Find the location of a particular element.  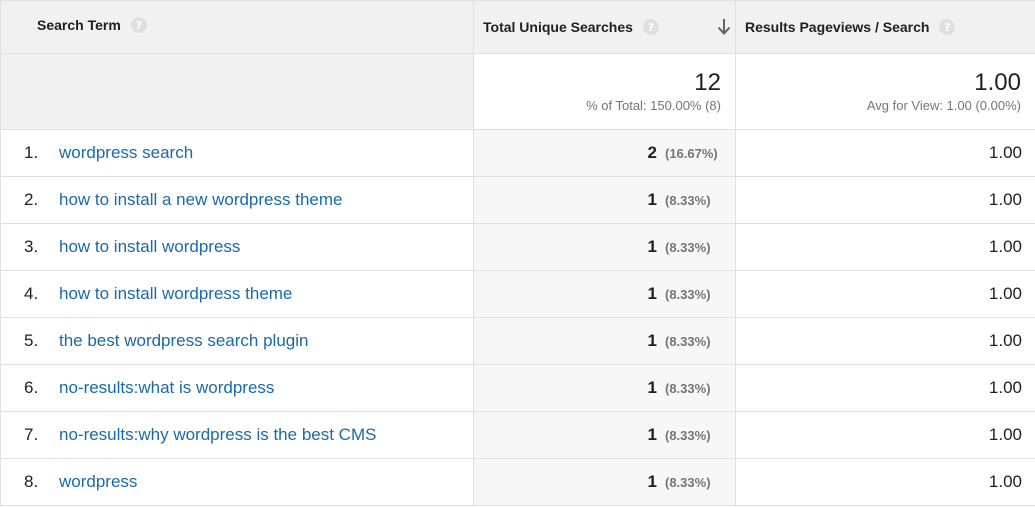

search-term-cell: 2. how to install a new wordpress theme is located at coordinates (237, 200).